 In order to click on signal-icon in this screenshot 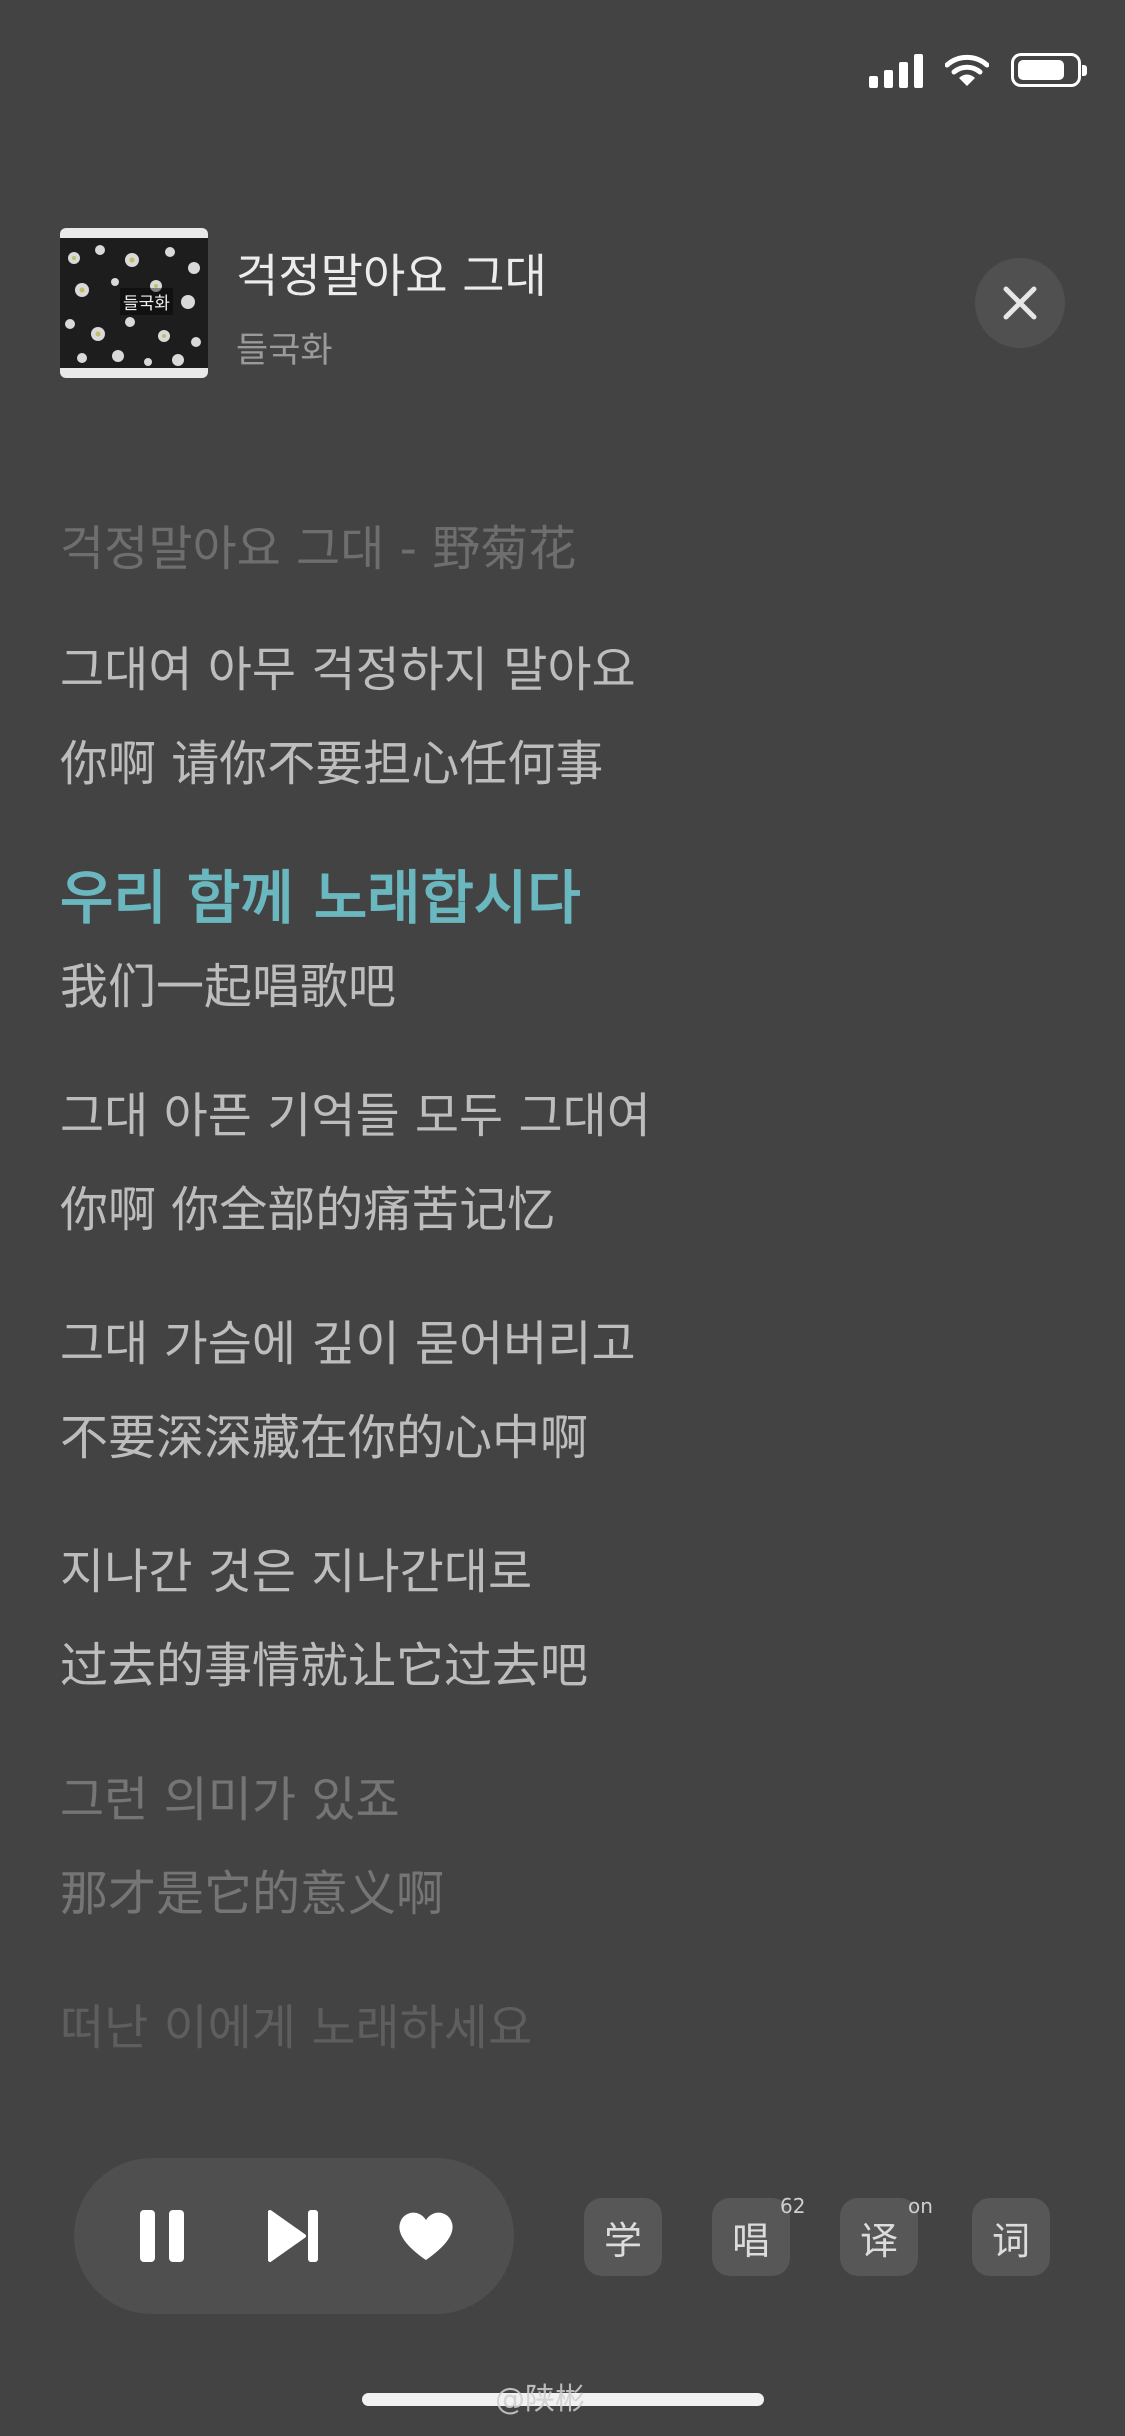, I will do `click(896, 70)`.